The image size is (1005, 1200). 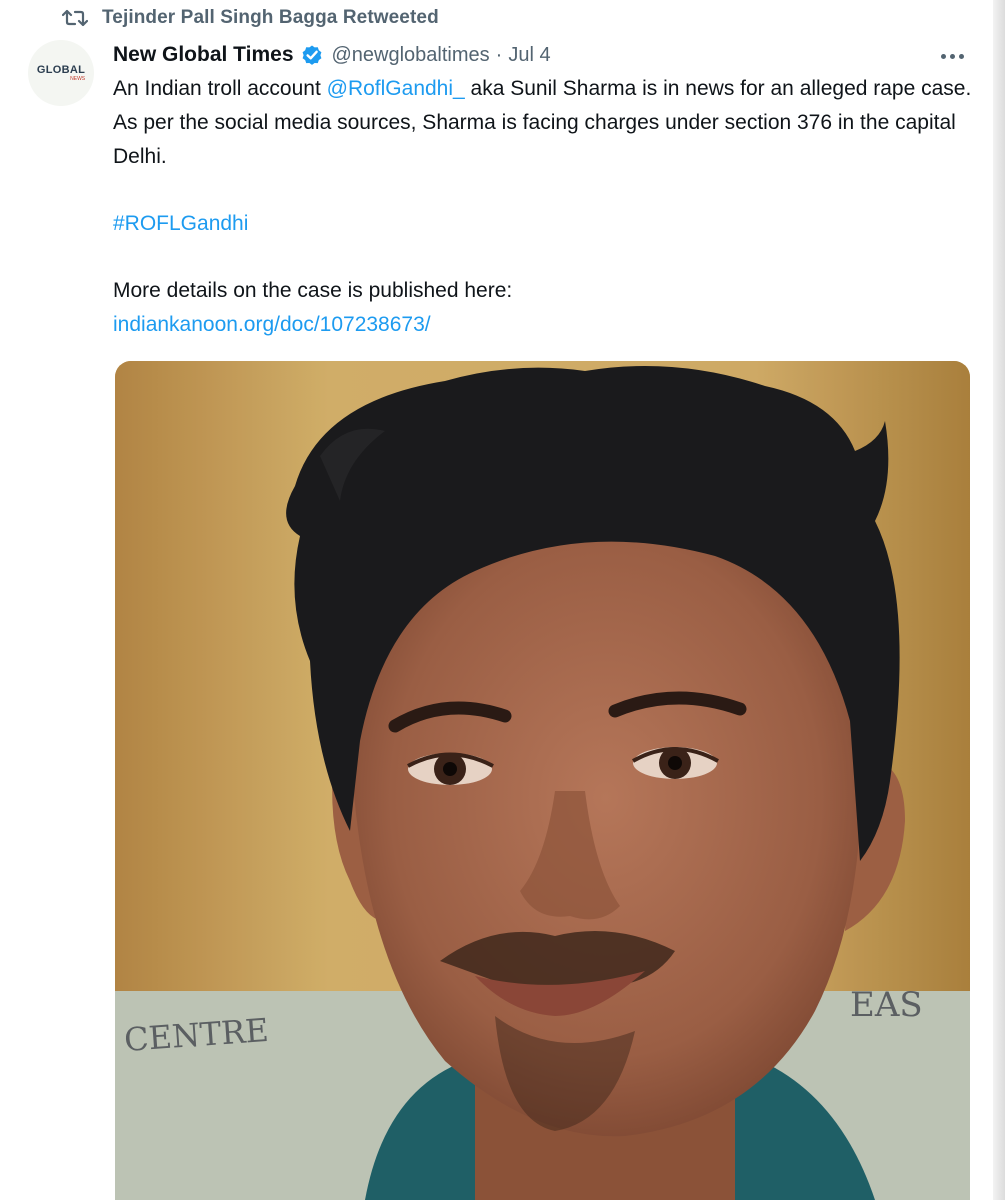 What do you see at coordinates (272, 324) in the screenshot?
I see `external-link: indiankanoon.org/doc/107238673/` at bounding box center [272, 324].